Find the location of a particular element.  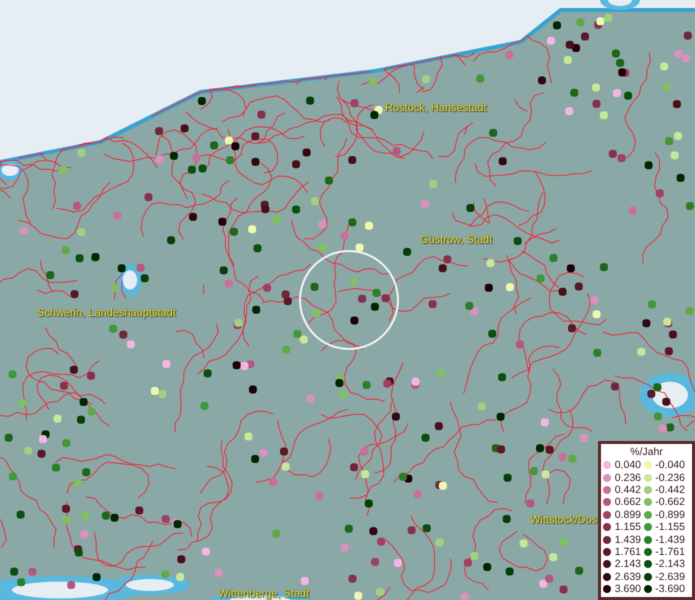

legend-value: -3.690 is located at coordinates (669, 589).